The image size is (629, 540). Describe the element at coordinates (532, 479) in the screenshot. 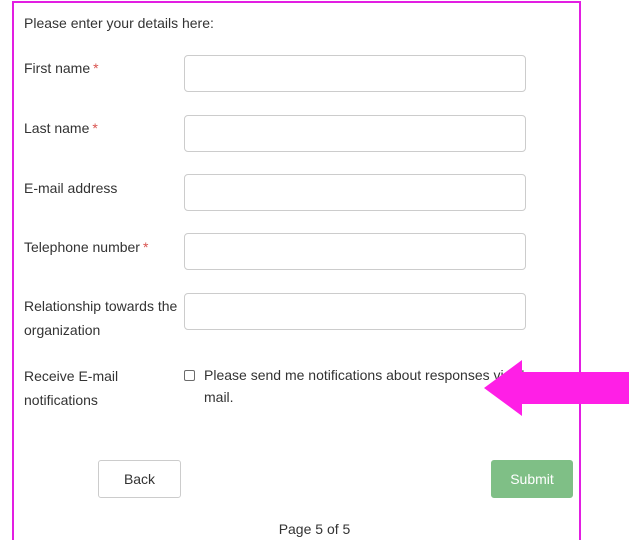

I see `submit-button: Submit` at that location.